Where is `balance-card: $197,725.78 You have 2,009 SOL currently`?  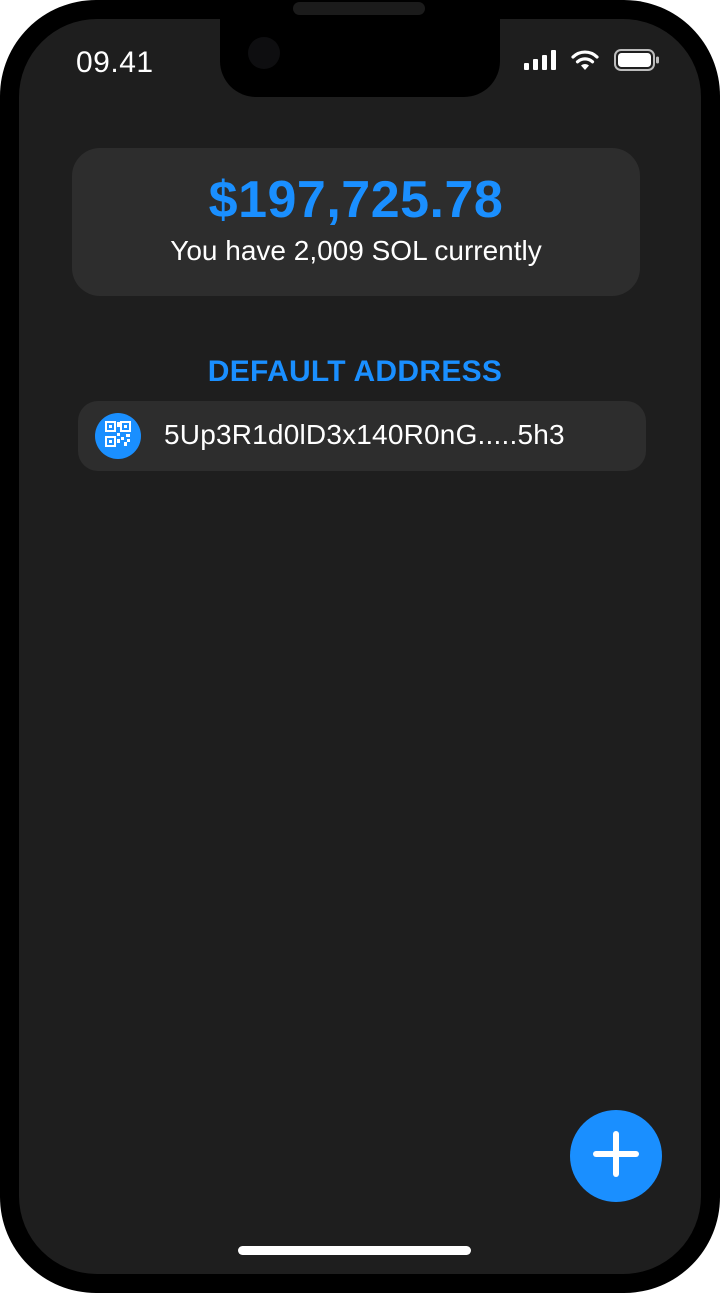
balance-card: $197,725.78 You have 2,009 SOL currently is located at coordinates (356, 222).